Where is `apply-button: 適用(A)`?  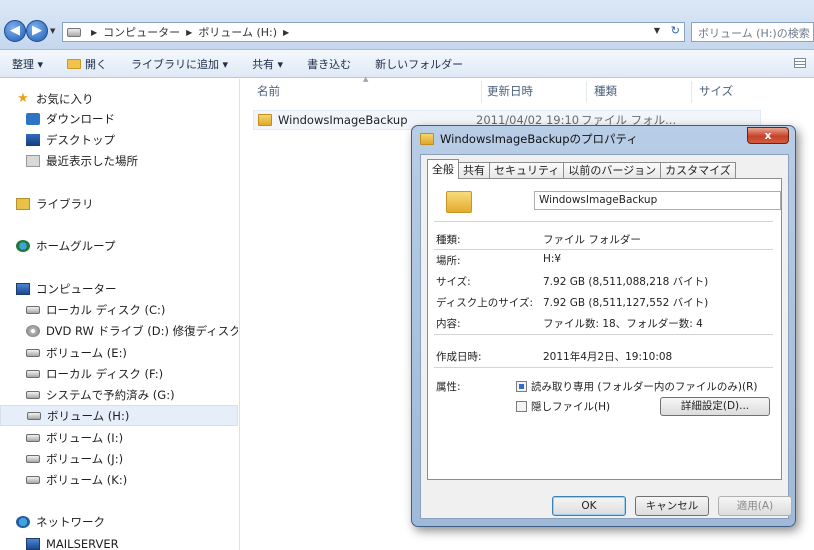
apply-button: 適用(A) is located at coordinates (755, 506).